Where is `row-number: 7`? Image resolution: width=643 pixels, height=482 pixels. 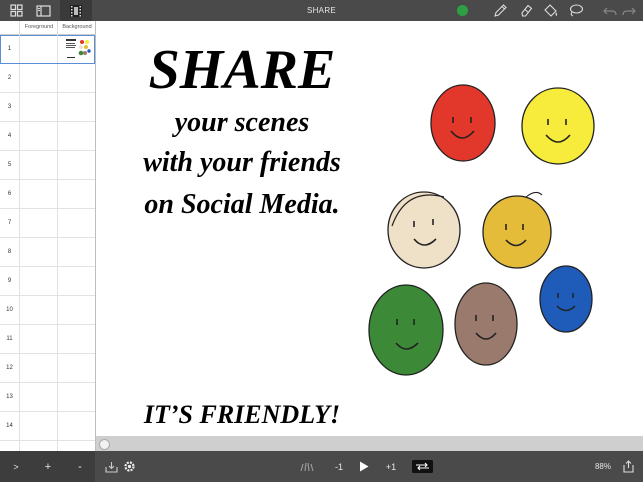 row-number: 7 is located at coordinates (9, 223).